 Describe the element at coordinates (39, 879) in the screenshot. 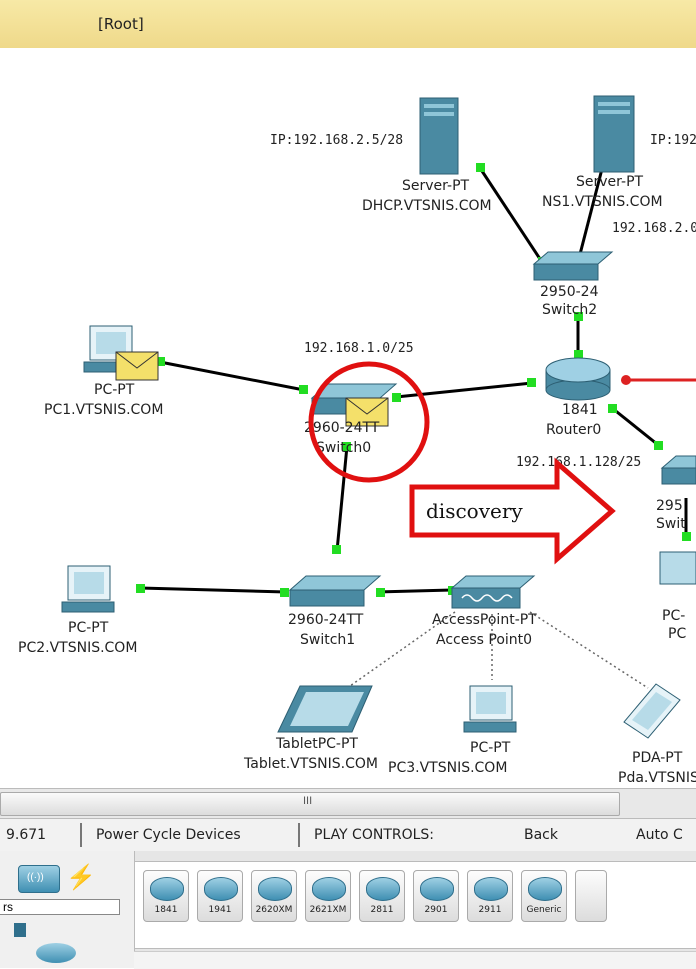

I see `wireless-category-icon: ((·))` at that location.